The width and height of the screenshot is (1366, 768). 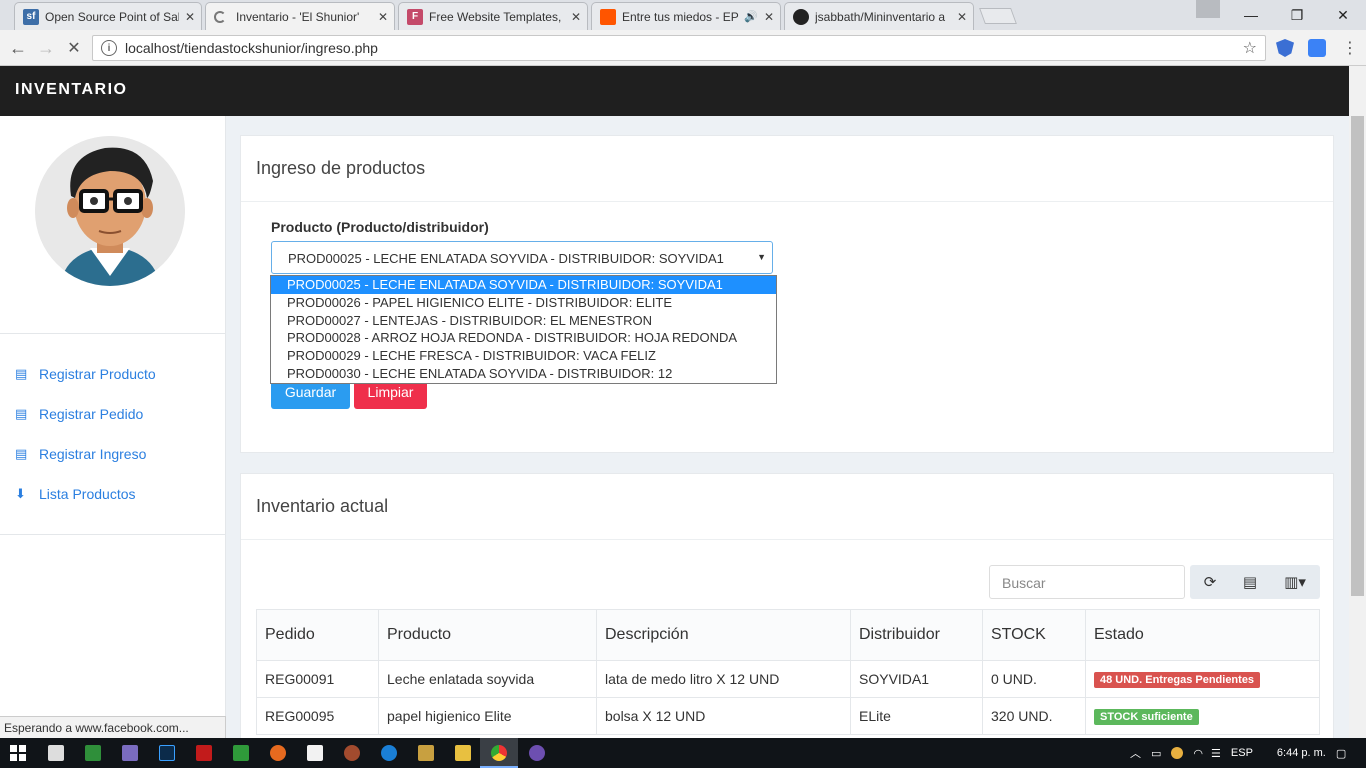 What do you see at coordinates (300, 16) in the screenshot?
I see `browser-tab-active: Inventario - 'El Shunior' ✕` at bounding box center [300, 16].